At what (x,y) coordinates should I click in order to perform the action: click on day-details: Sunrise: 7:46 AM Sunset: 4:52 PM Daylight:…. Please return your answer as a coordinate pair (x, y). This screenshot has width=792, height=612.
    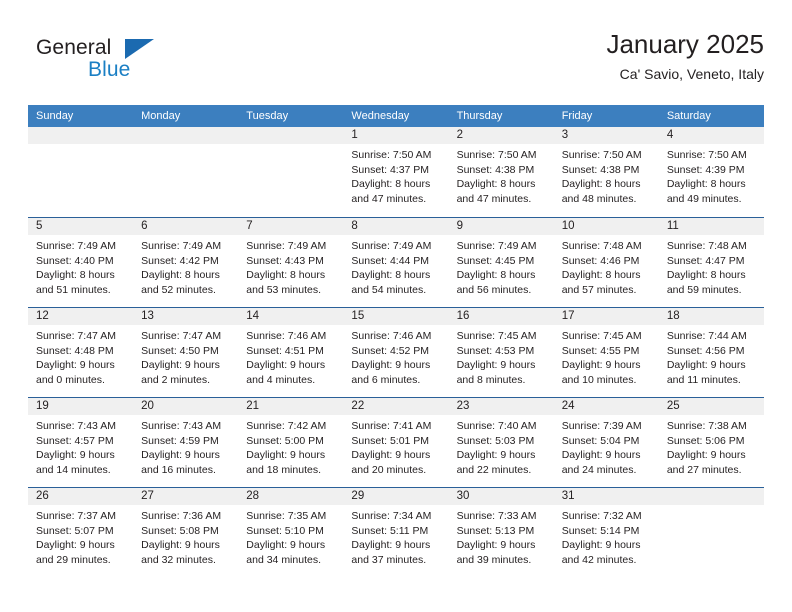
    Looking at the image, I should click on (396, 358).